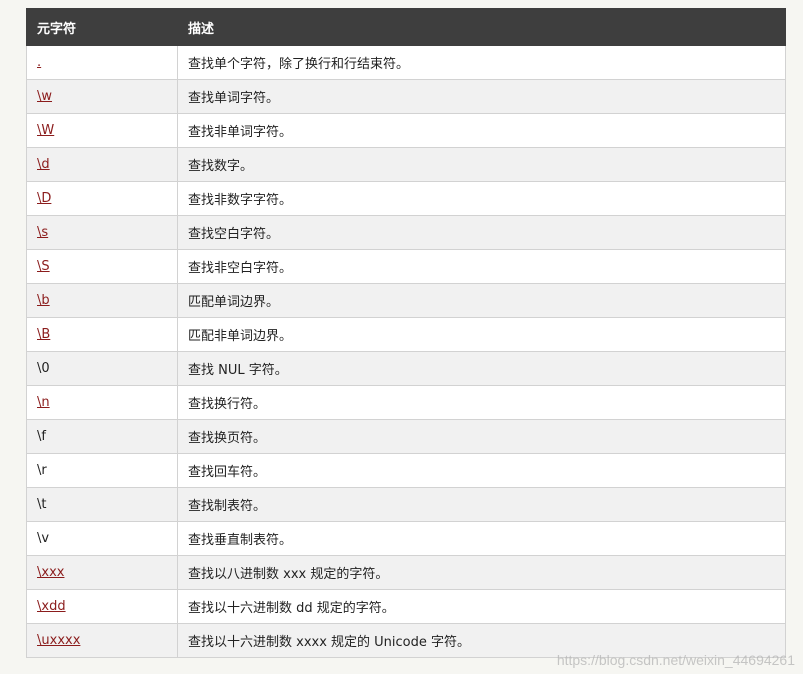 This screenshot has width=803, height=674. I want to click on table-header-row: 元字符 描述, so click(406, 27).